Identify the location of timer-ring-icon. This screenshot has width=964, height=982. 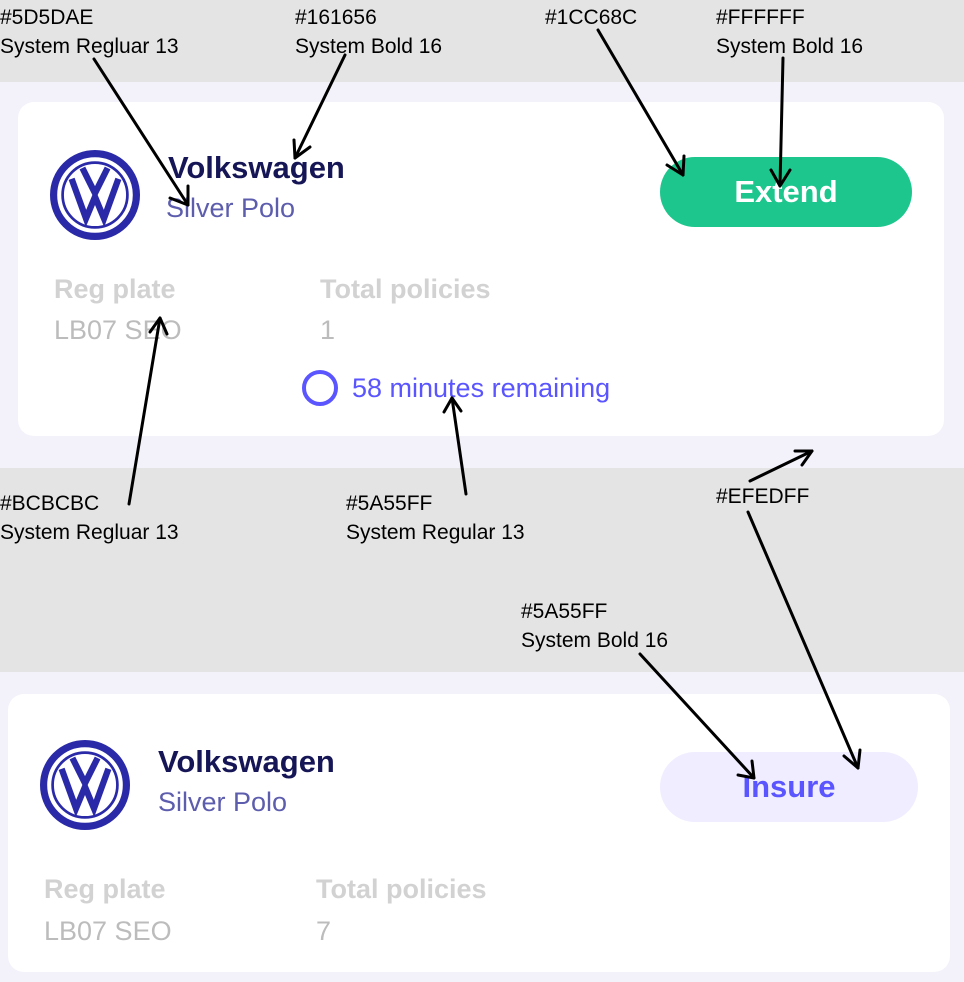
(320, 388).